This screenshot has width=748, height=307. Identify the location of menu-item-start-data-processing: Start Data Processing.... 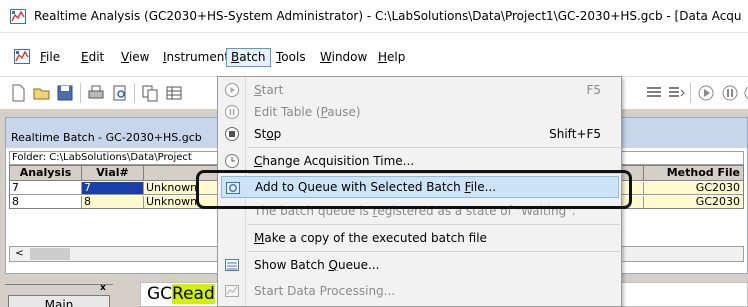
(419, 291).